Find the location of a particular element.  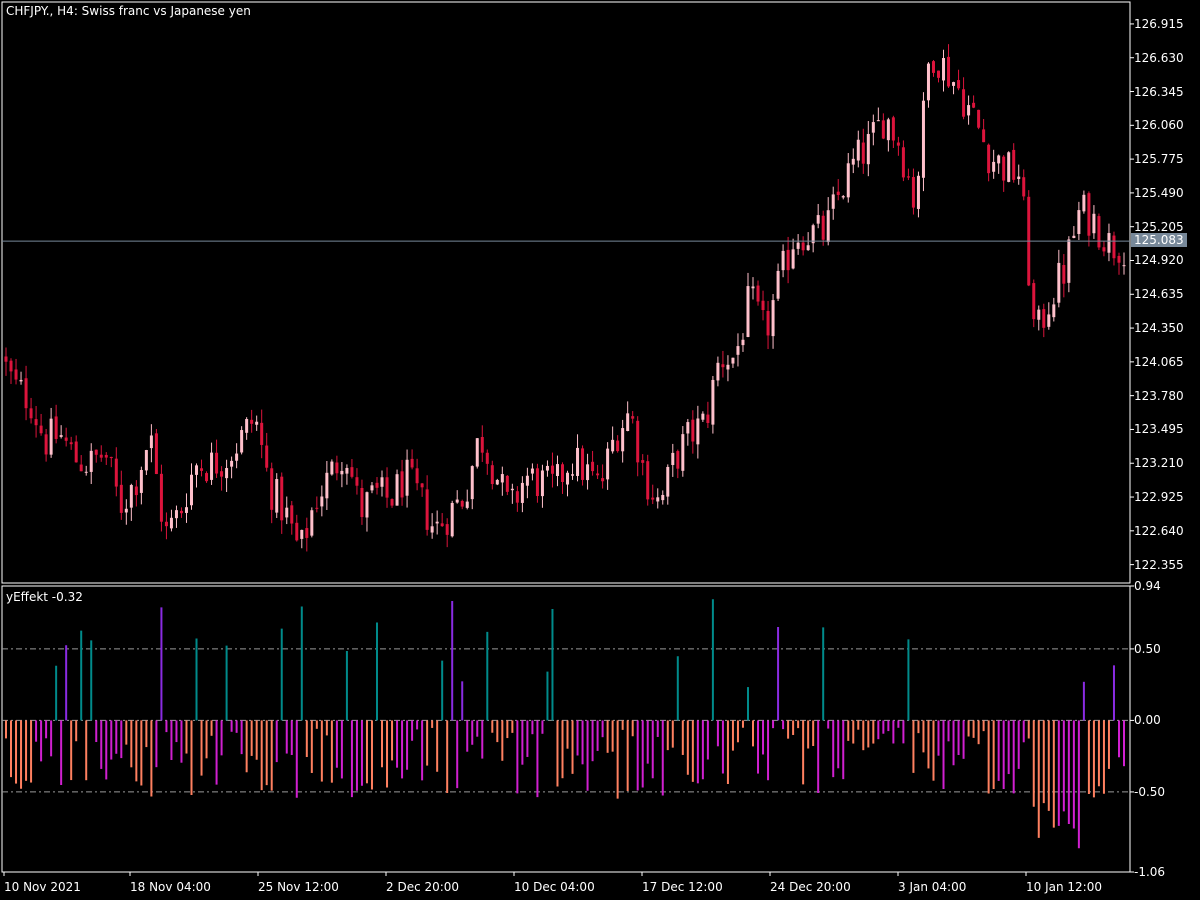

time-tick-label: 18 Nov 04:00 is located at coordinates (170, 887).